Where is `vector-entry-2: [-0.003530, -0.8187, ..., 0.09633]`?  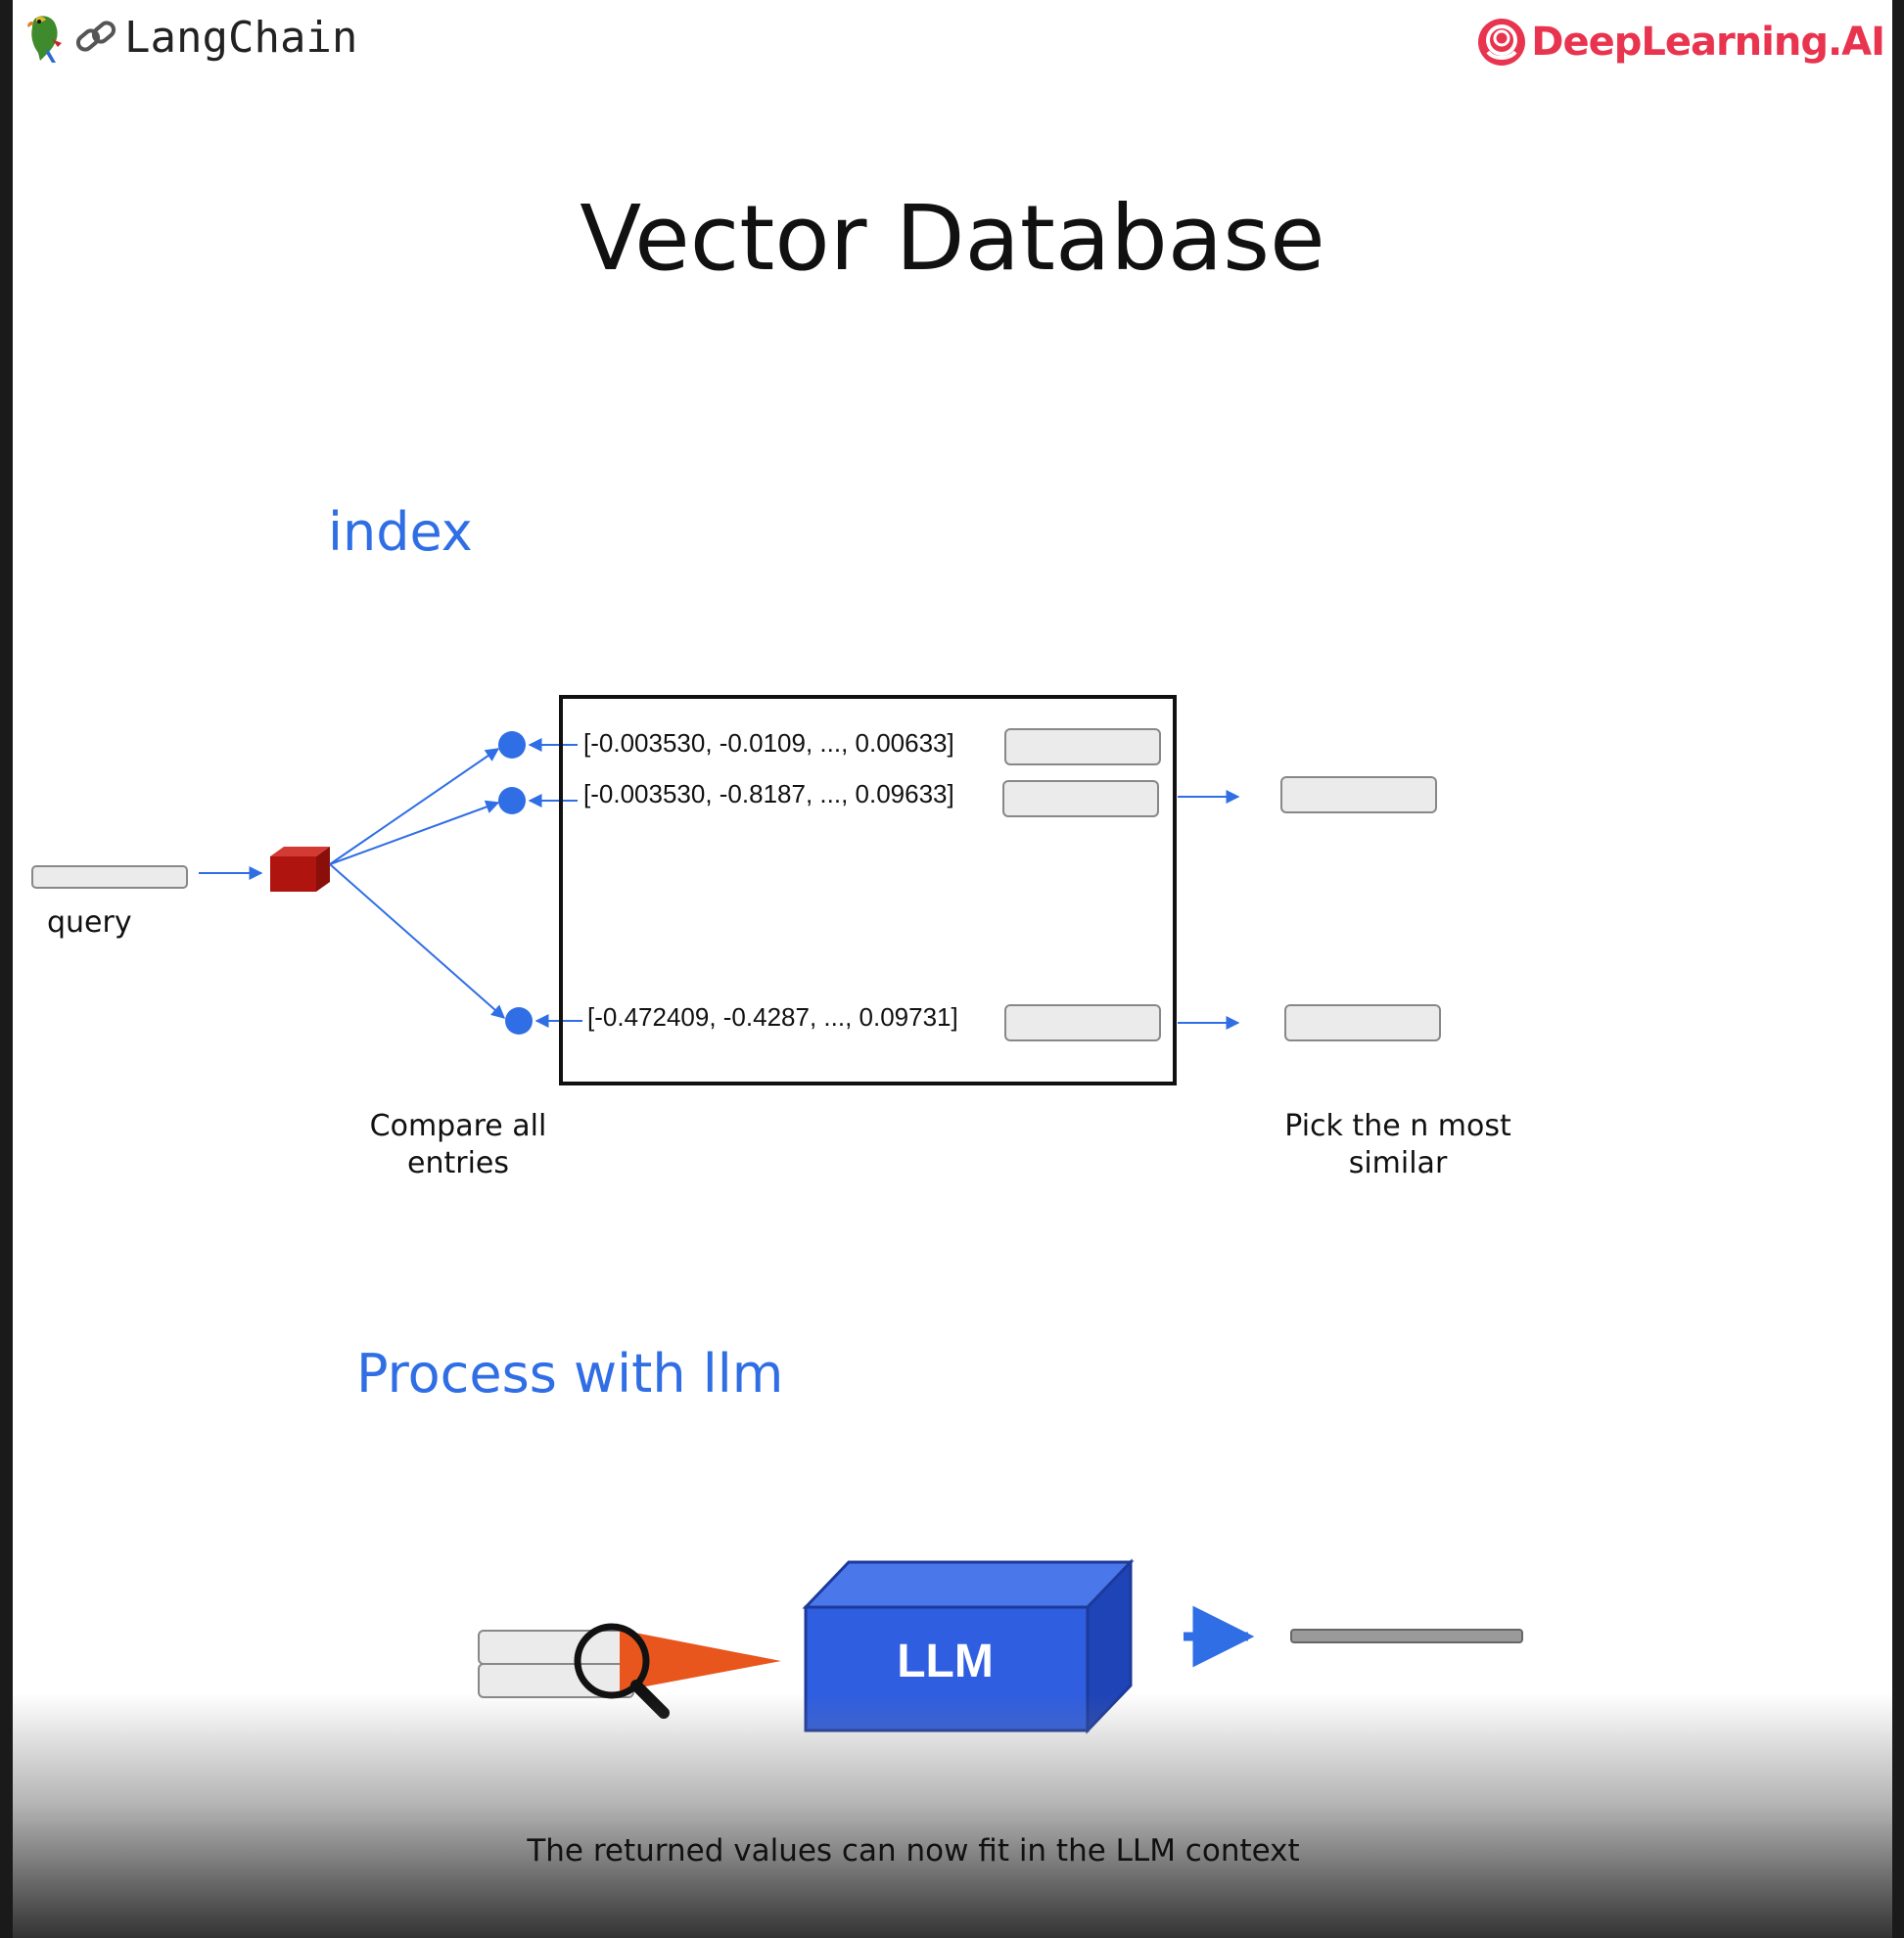 vector-entry-2: [-0.003530, -0.8187, ..., 0.09633] is located at coordinates (768, 793).